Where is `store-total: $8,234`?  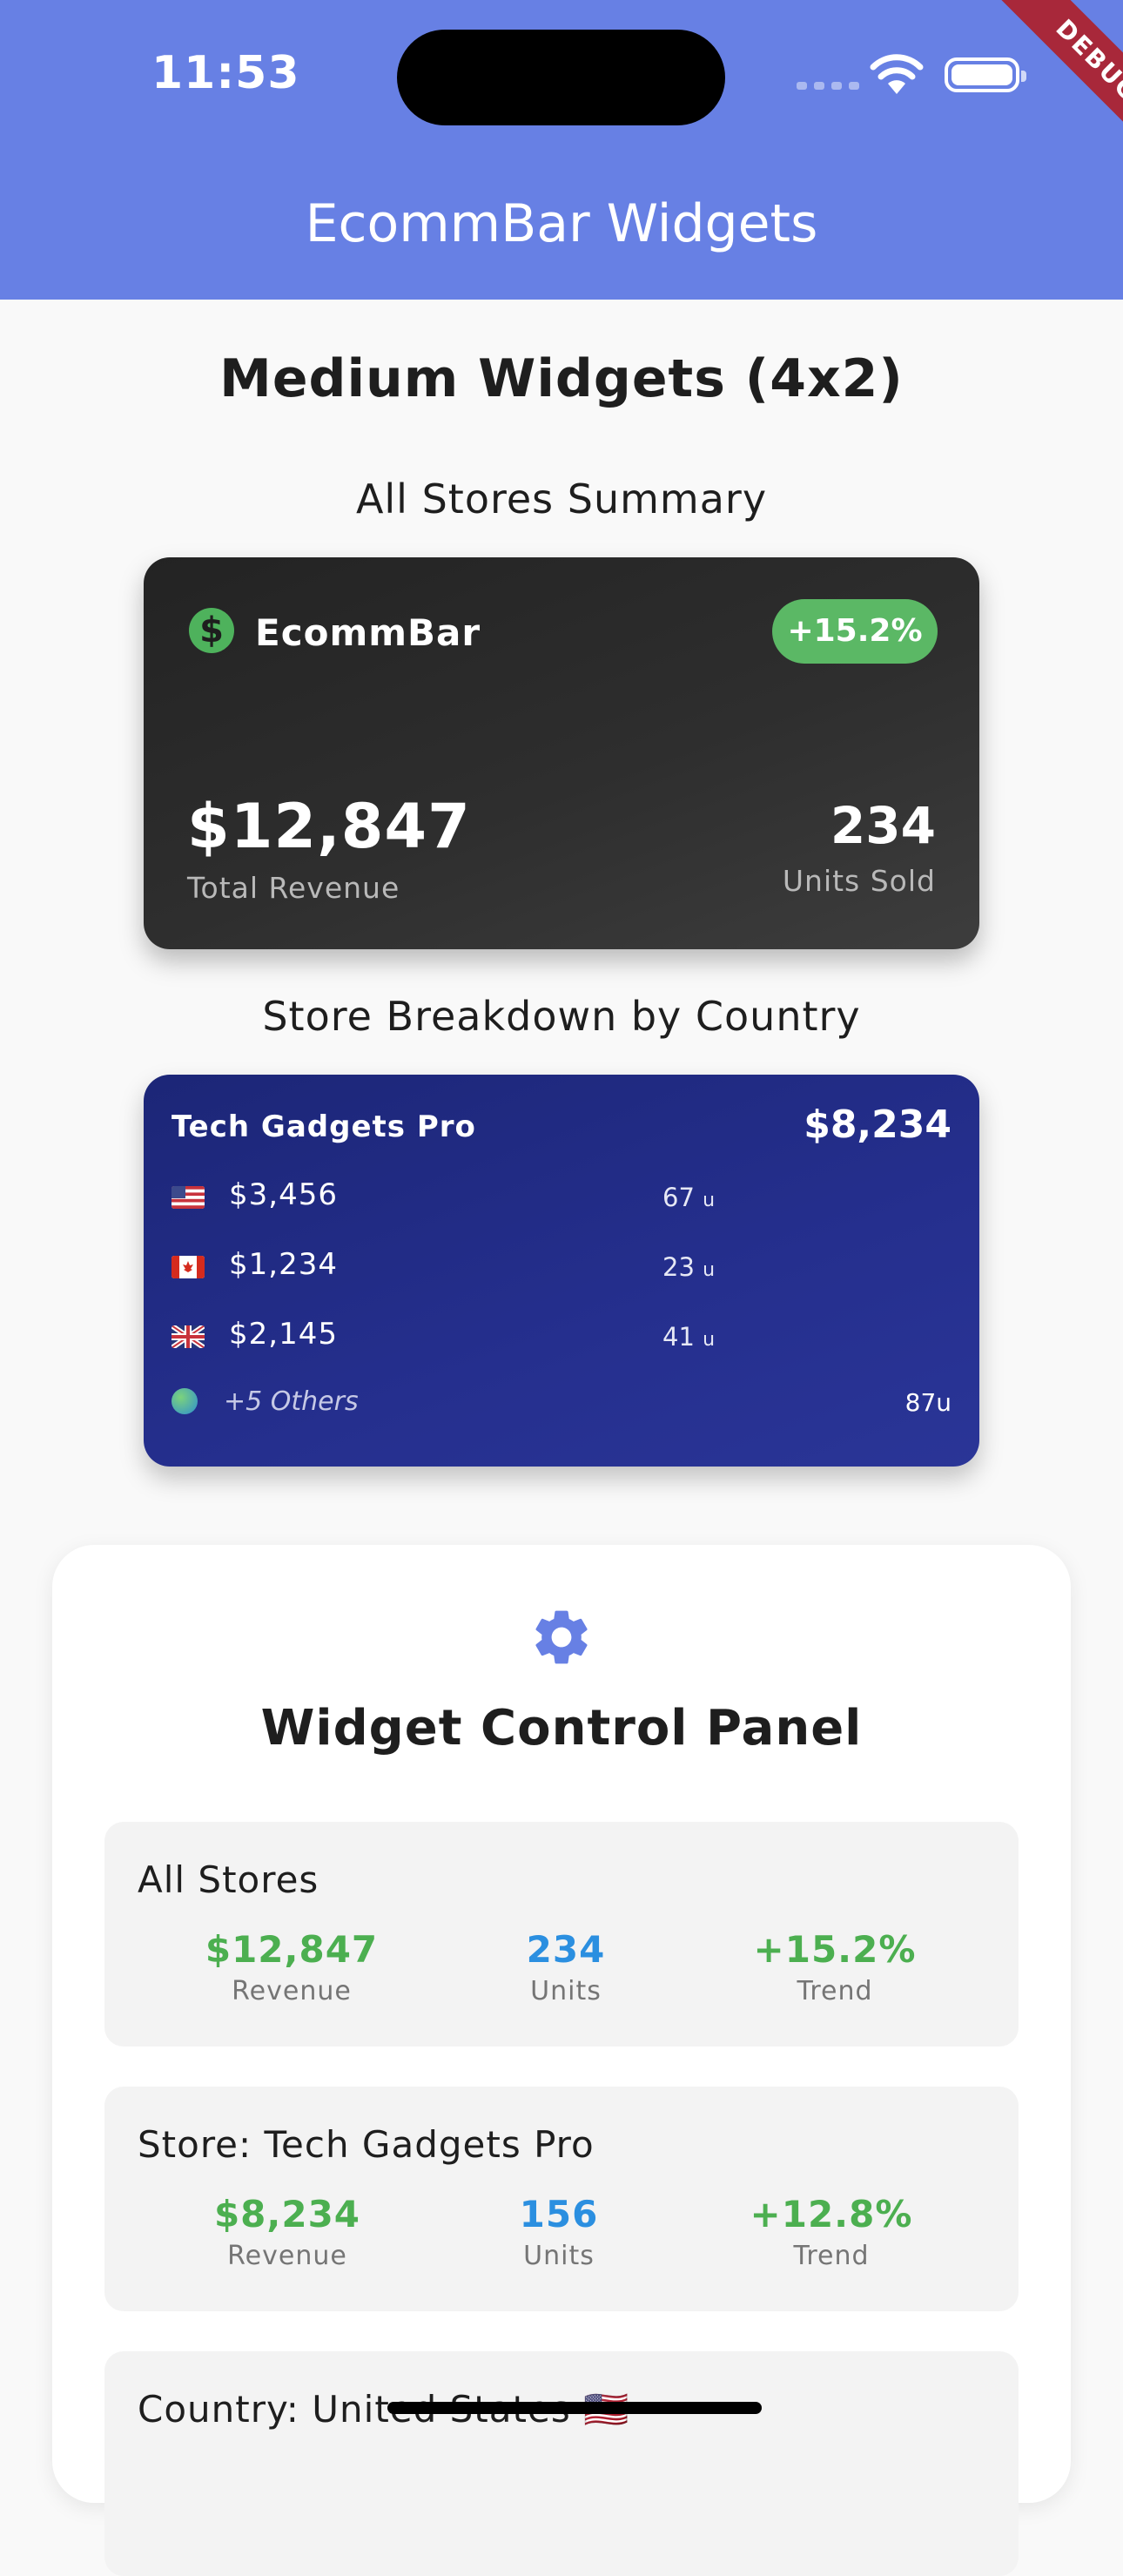 store-total: $8,234 is located at coordinates (878, 1125).